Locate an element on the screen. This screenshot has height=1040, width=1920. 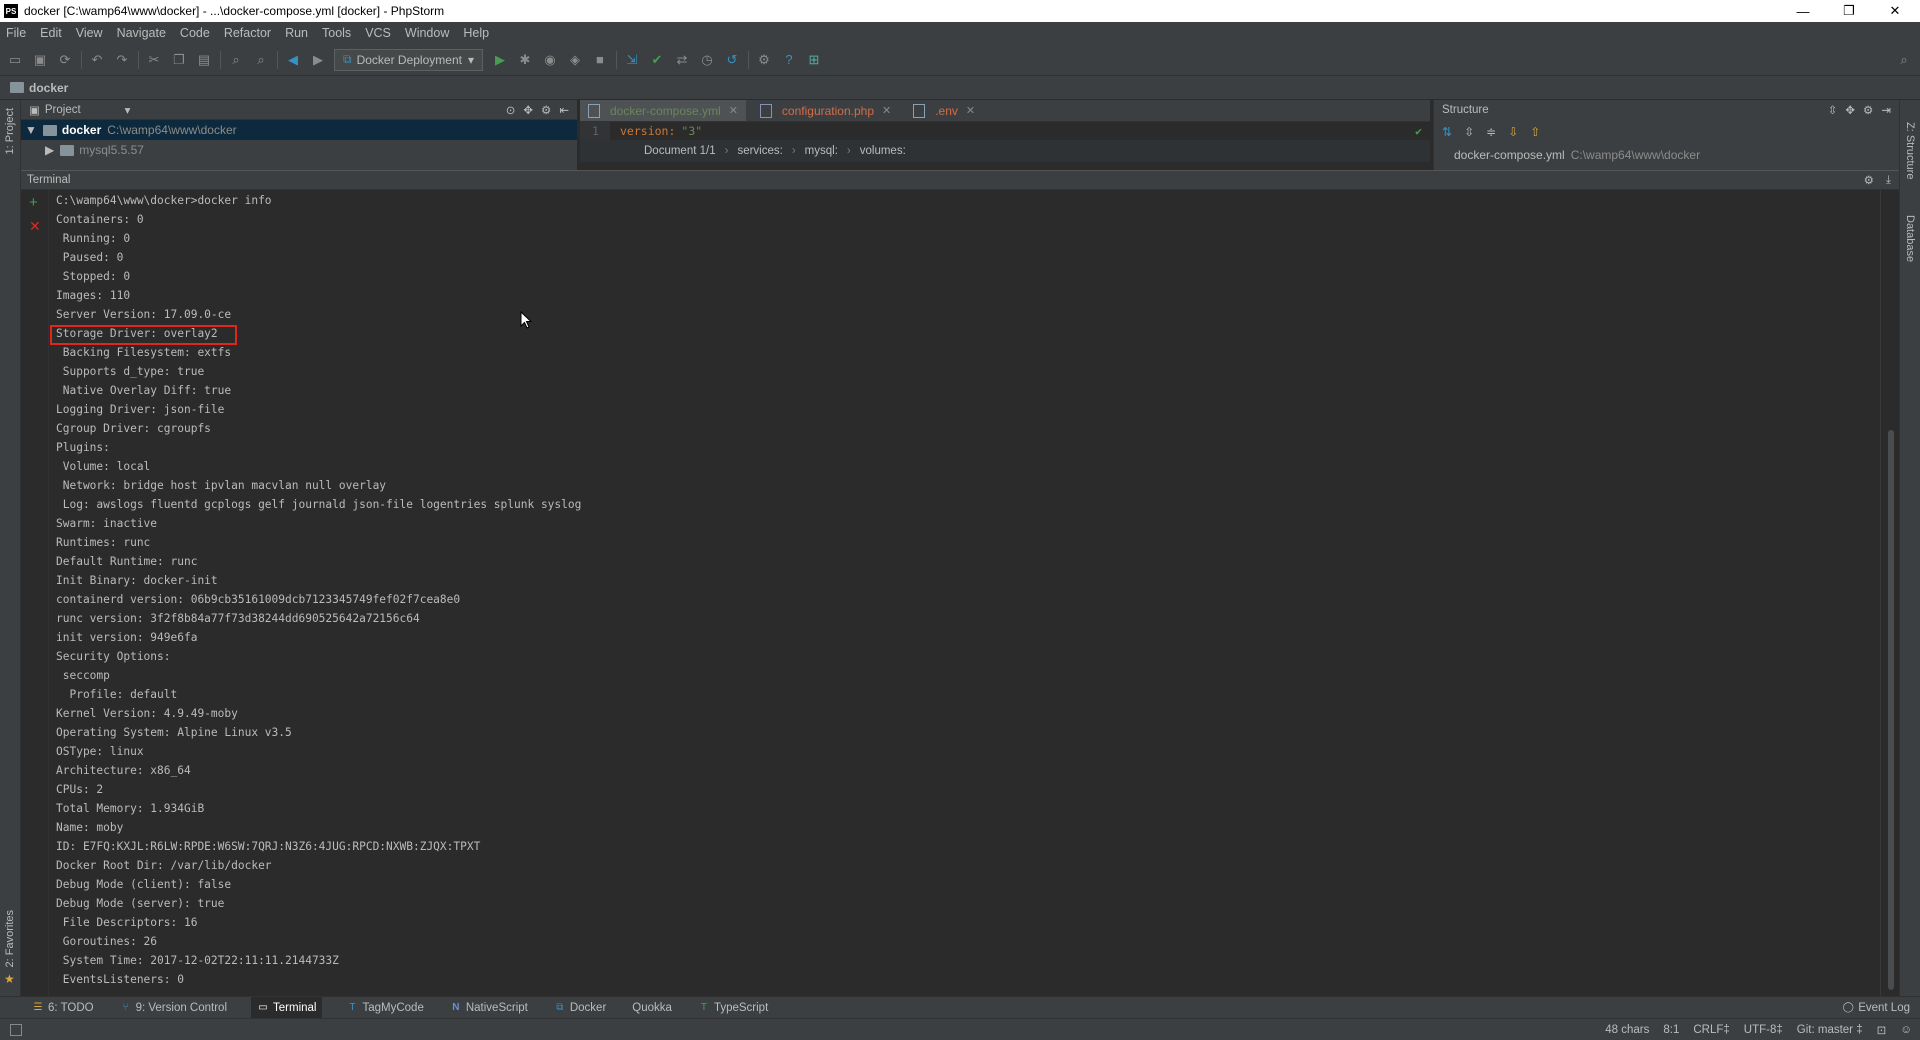
expand-arrow-icon: ▼ is located at coordinates (31, 130).